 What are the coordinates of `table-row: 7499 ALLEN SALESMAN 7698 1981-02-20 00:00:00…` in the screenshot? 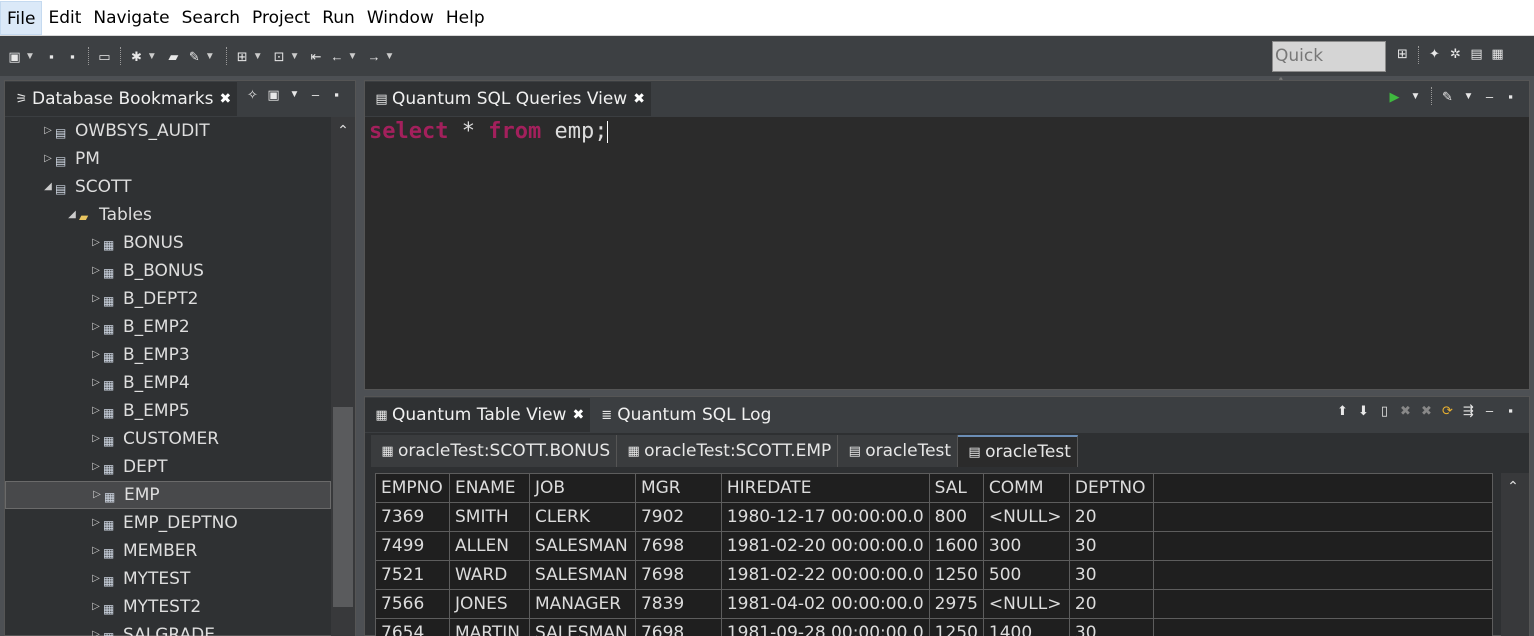 It's located at (934, 546).